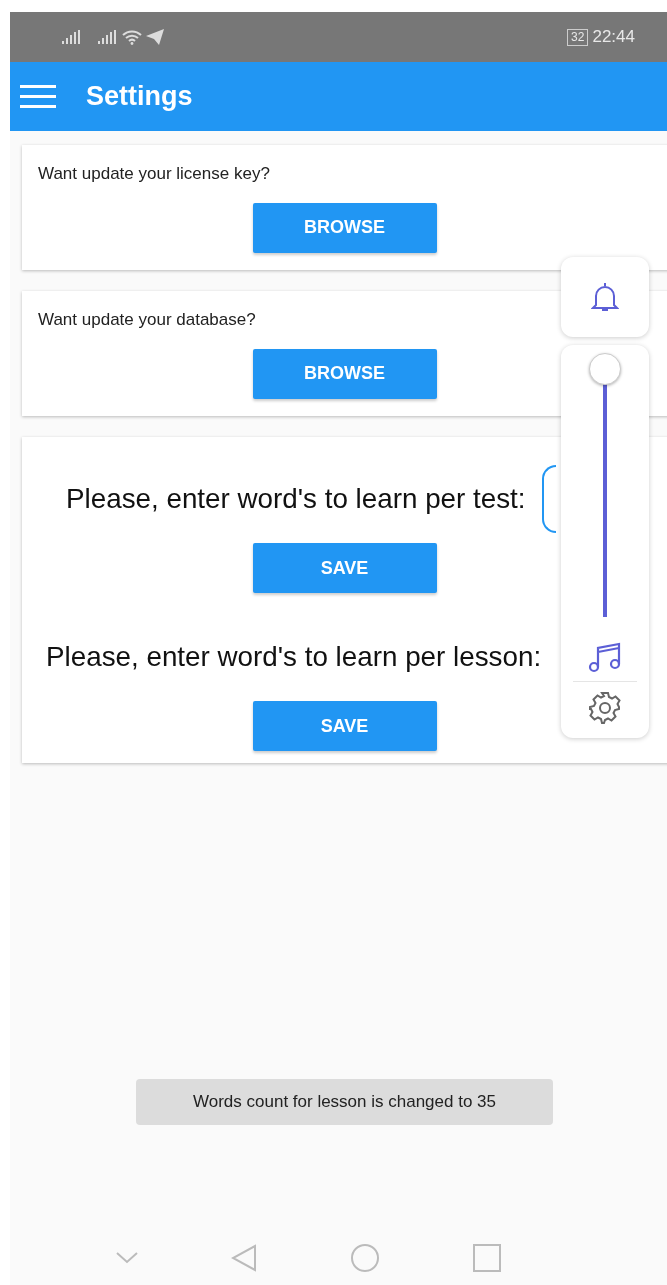 Image resolution: width=667 pixels, height=1285 pixels. What do you see at coordinates (605, 657) in the screenshot?
I see `music-note-icon` at bounding box center [605, 657].